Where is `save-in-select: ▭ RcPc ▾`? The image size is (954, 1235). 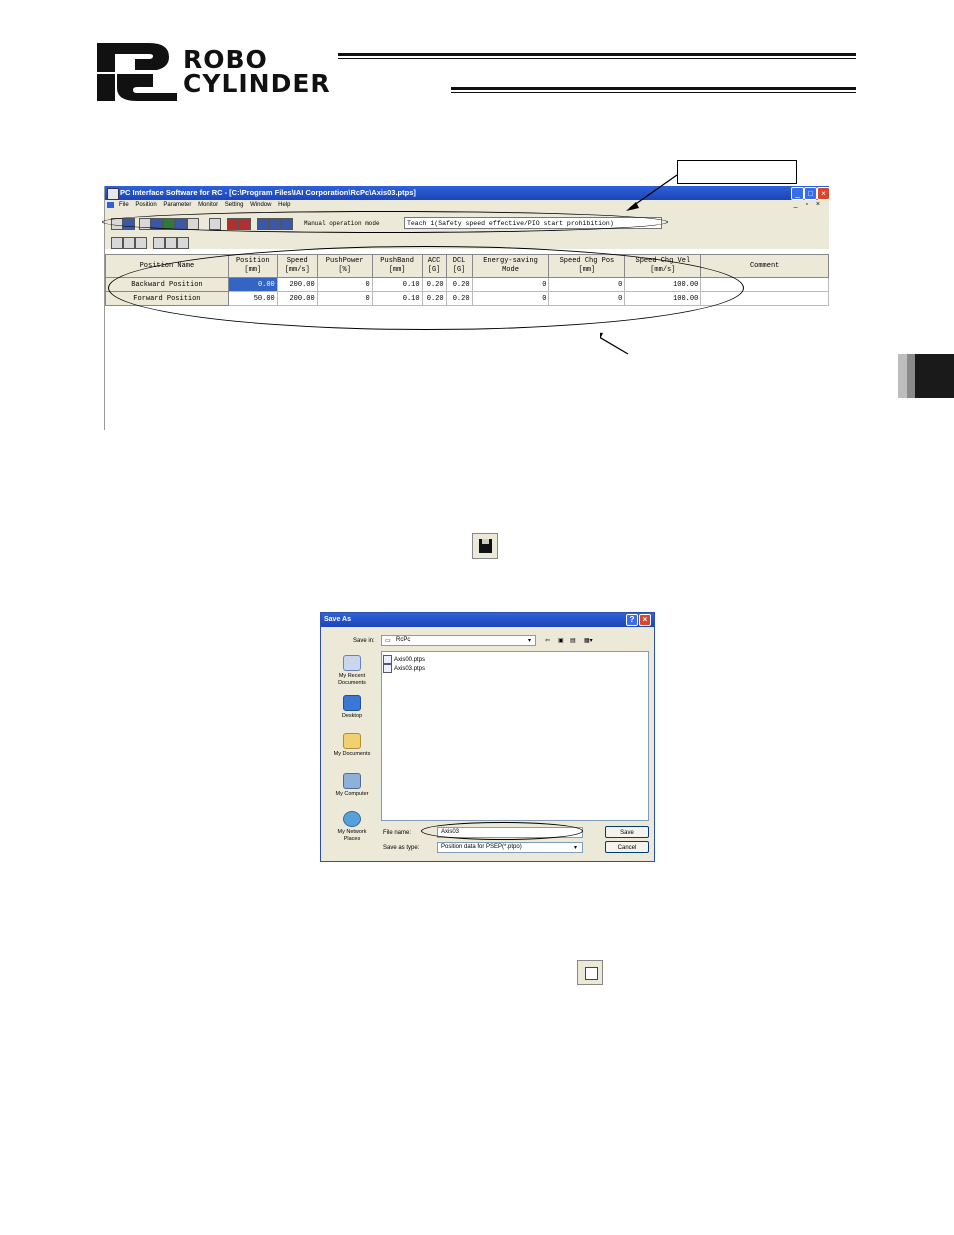
save-in-select: ▭ RcPc ▾ is located at coordinates (458, 640).